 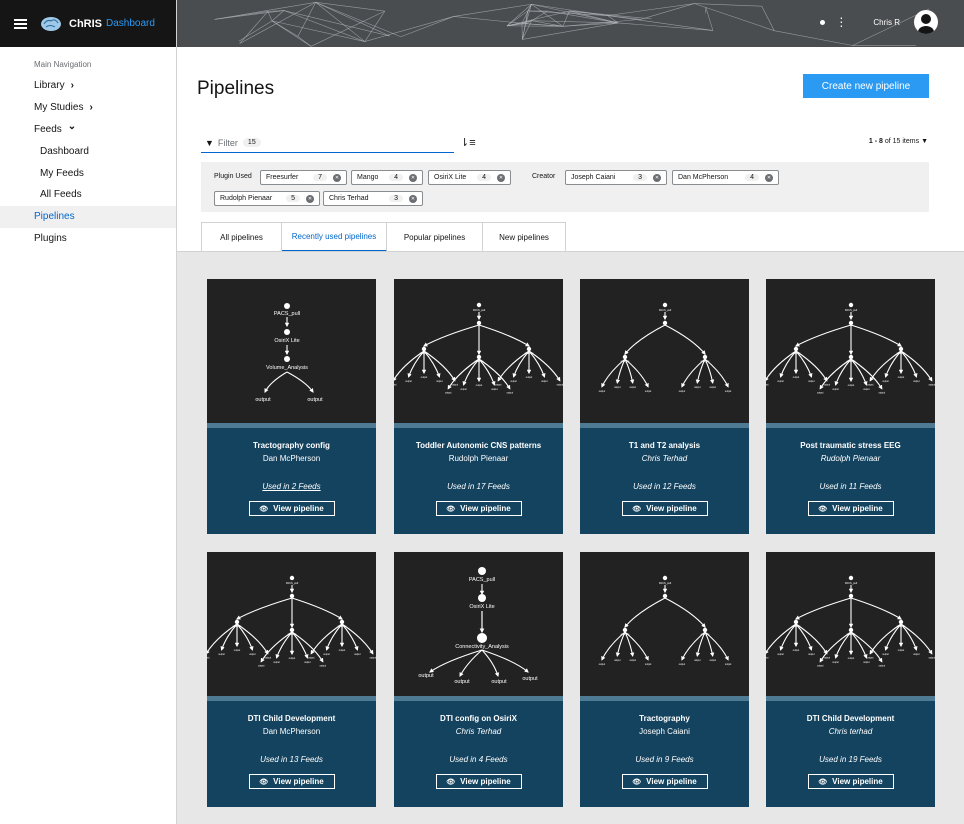 What do you see at coordinates (823, 22) in the screenshot?
I see `notification-dot-icon` at bounding box center [823, 22].